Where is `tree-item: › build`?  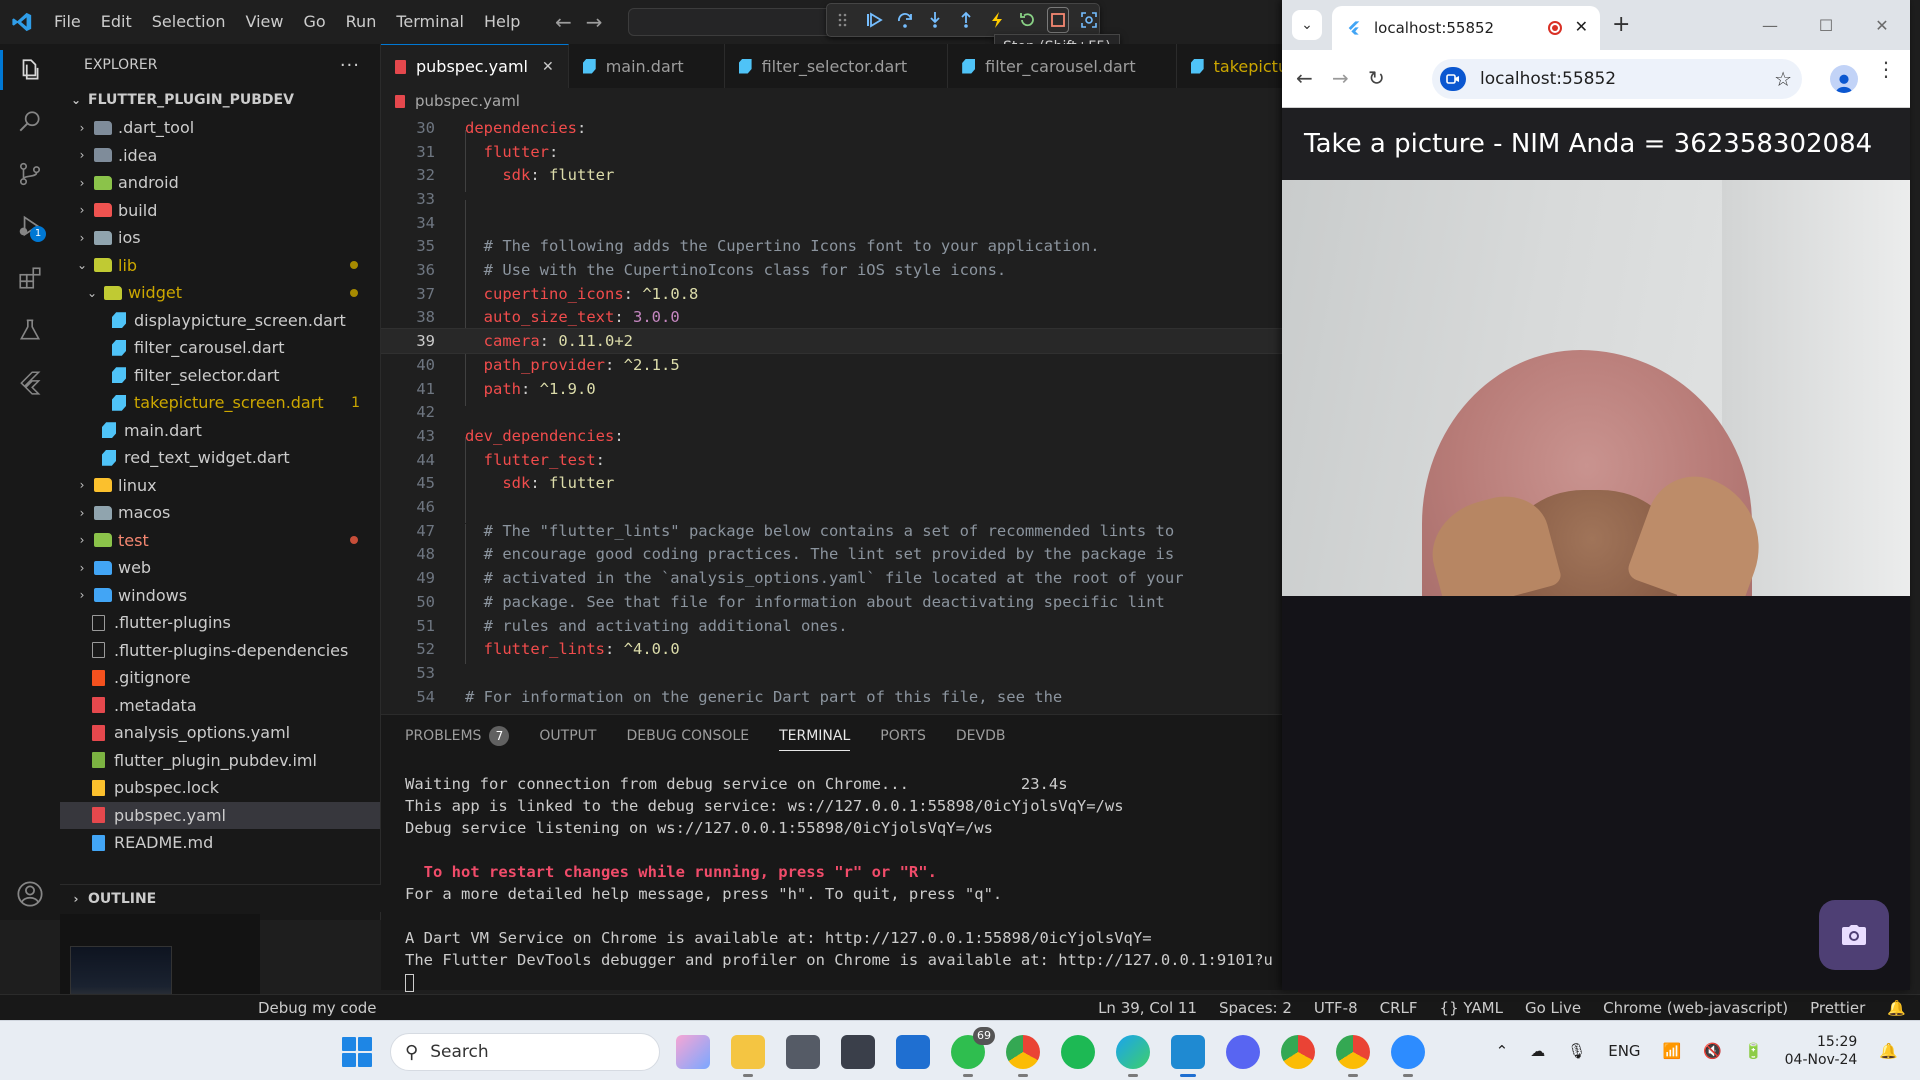
tree-item: › build is located at coordinates (220, 211).